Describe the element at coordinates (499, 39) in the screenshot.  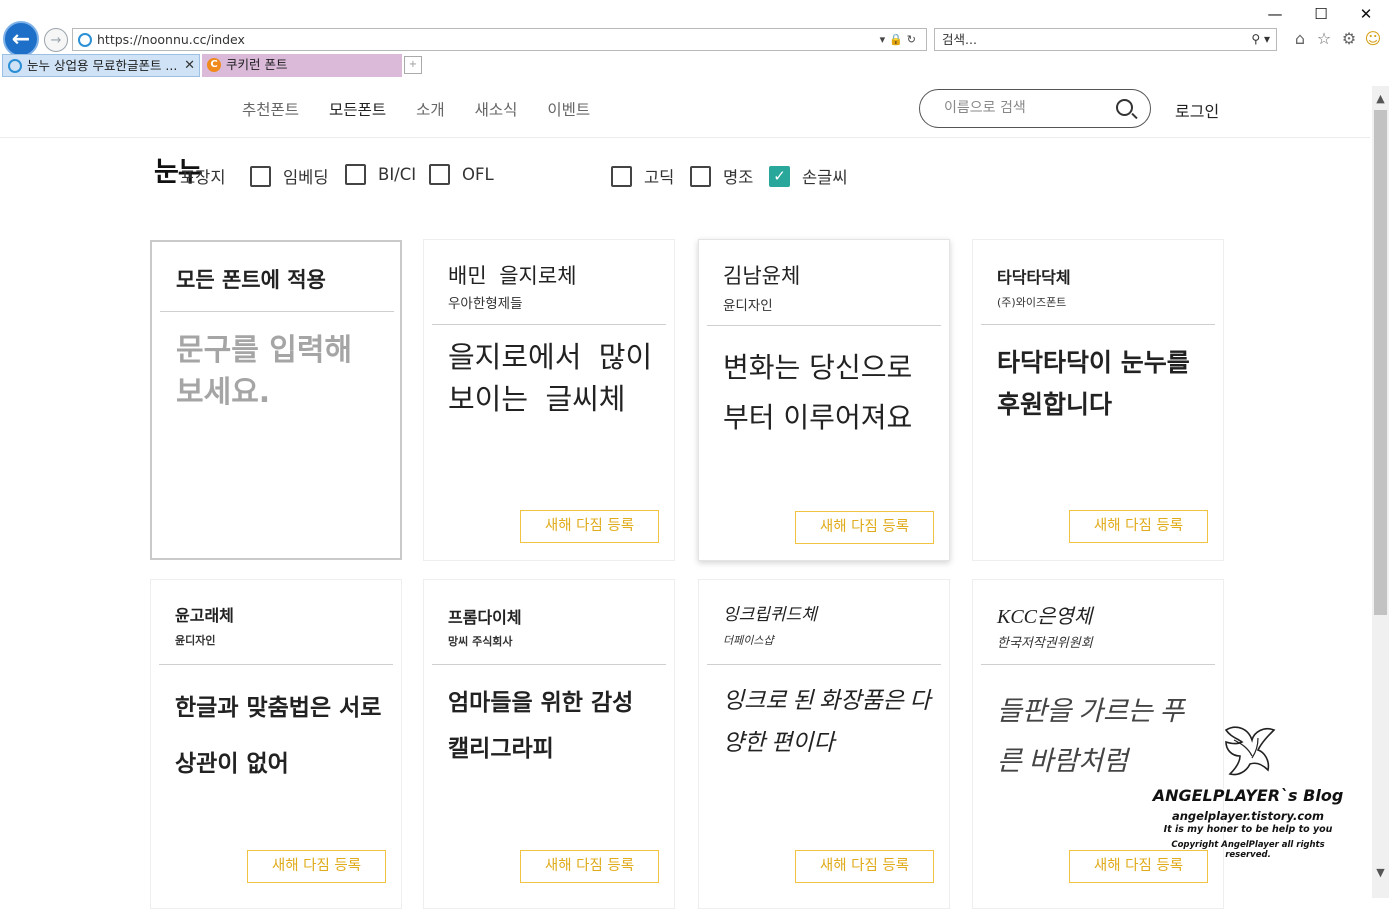
I see `address-bar: https://noonnu.cc/index ▾🔒↻` at that location.